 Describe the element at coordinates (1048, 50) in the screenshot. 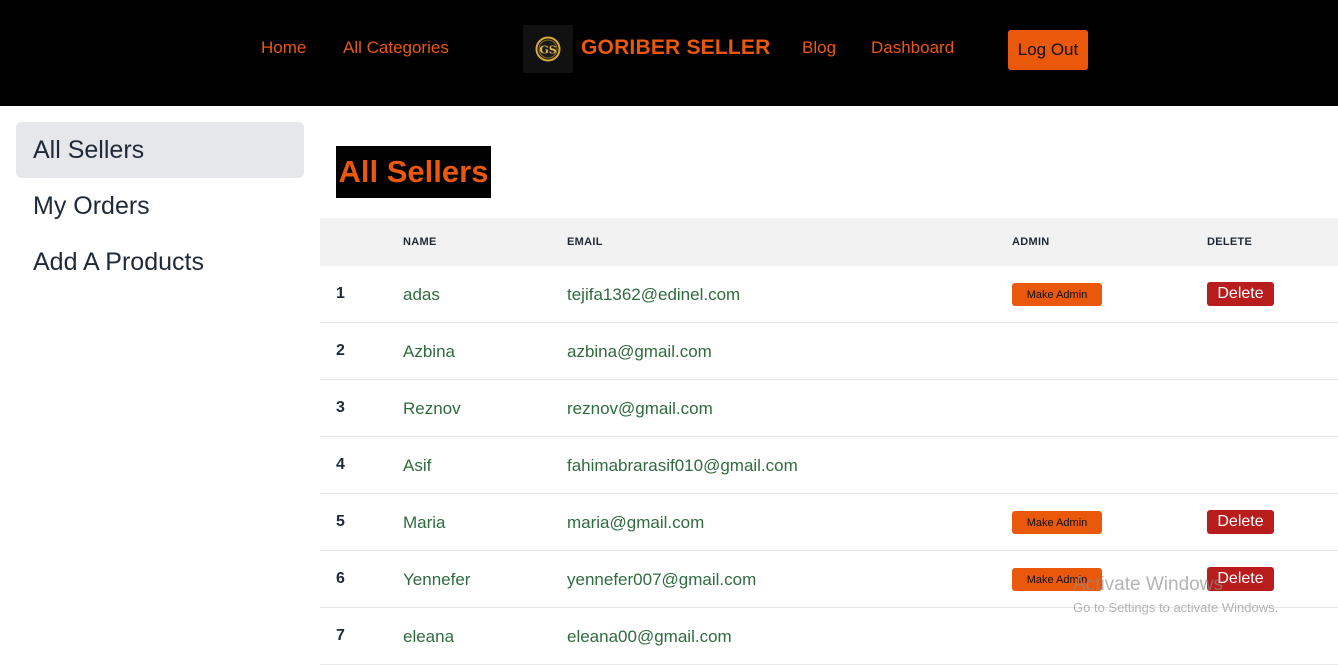

I see `logout-button: Log Out` at that location.